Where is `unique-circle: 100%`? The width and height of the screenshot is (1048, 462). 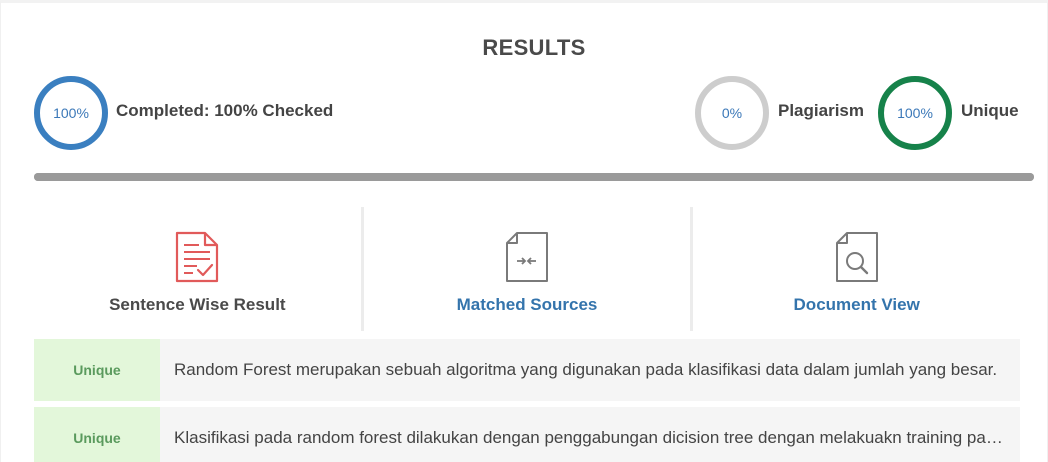 unique-circle: 100% is located at coordinates (915, 113).